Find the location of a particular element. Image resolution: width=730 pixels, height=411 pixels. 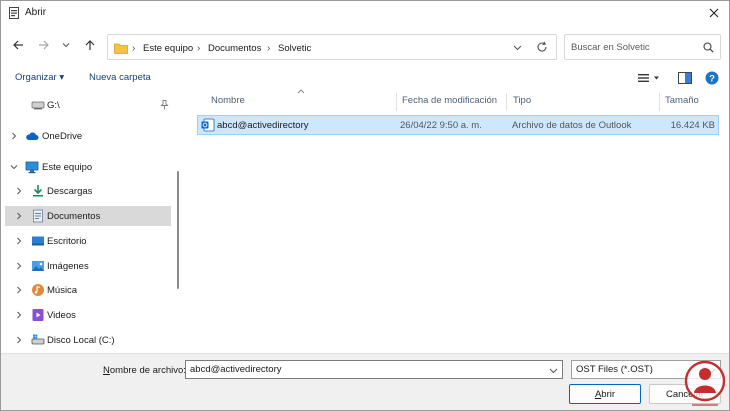

navigation-bar: › Este equipo › Documentos › Solvetic is located at coordinates (365, 46).